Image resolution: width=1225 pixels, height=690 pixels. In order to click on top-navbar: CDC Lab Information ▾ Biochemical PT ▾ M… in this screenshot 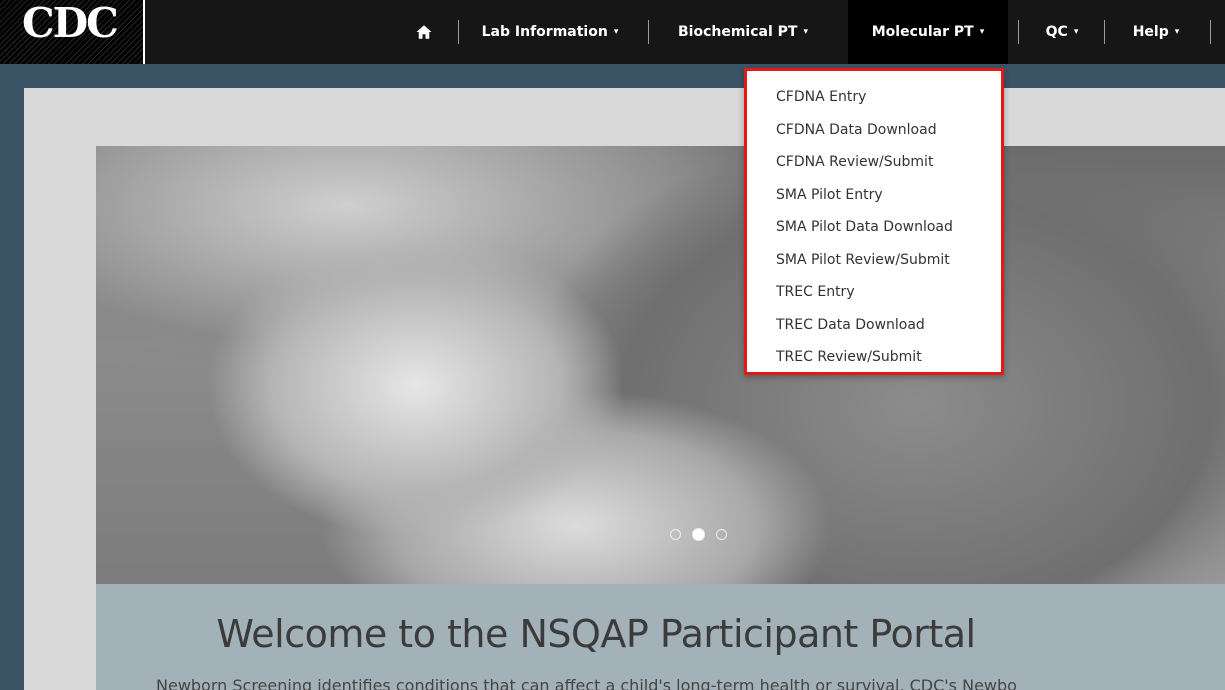, I will do `click(612, 32)`.